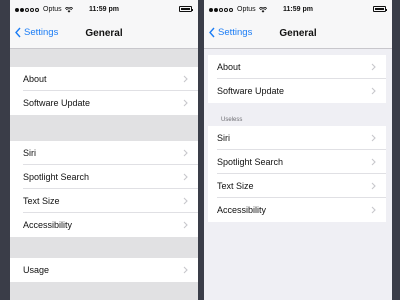 The height and width of the screenshot is (300, 400). What do you see at coordinates (232, 120) in the screenshot?
I see `section-header: Useless` at bounding box center [232, 120].